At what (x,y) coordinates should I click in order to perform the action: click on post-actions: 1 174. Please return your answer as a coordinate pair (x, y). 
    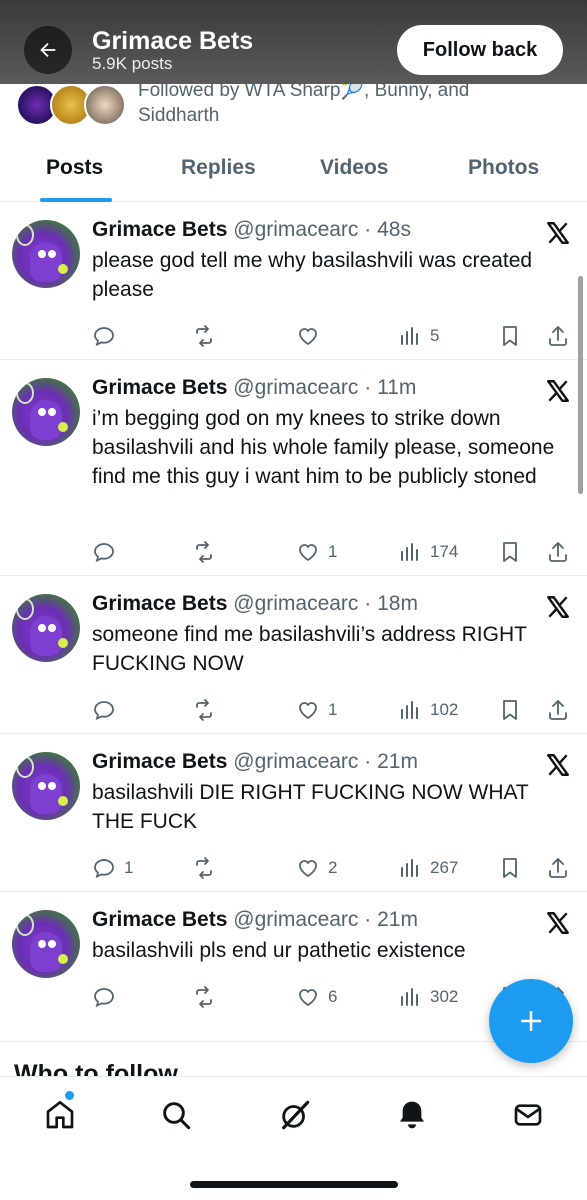
    Looking at the image, I should click on (332, 552).